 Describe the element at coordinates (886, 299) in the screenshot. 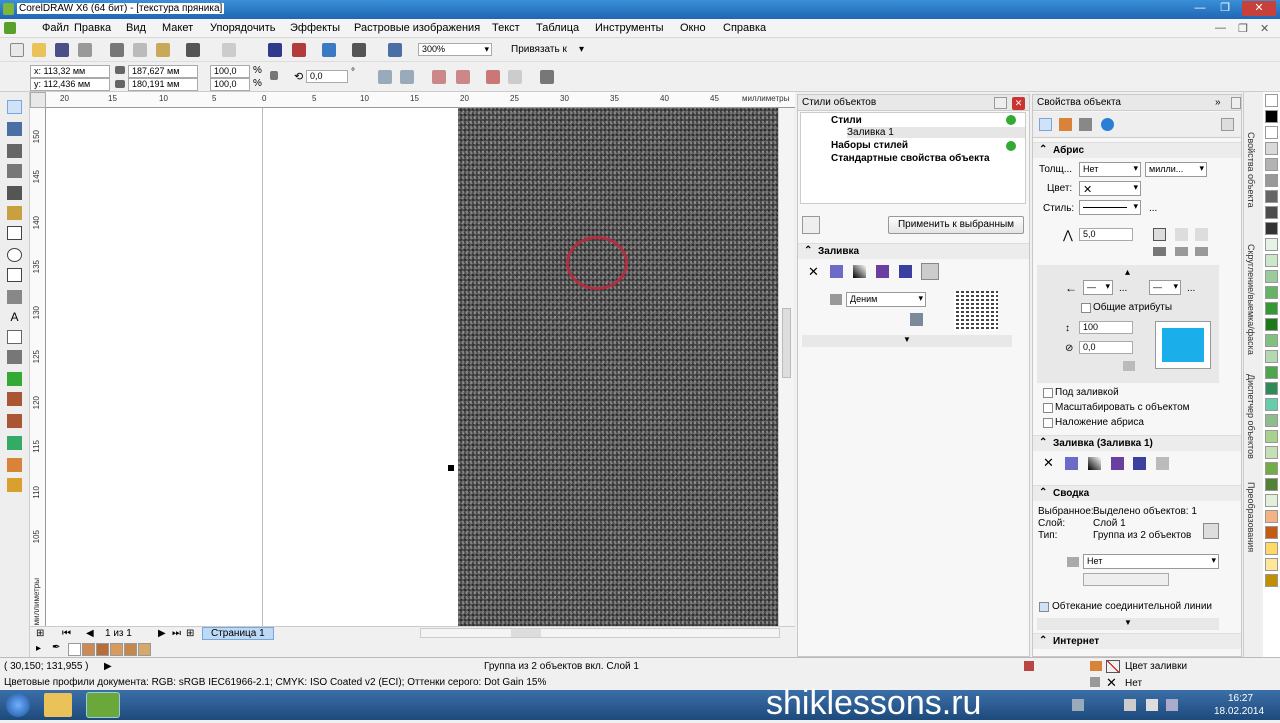

I see `pattern-select: Деним` at that location.